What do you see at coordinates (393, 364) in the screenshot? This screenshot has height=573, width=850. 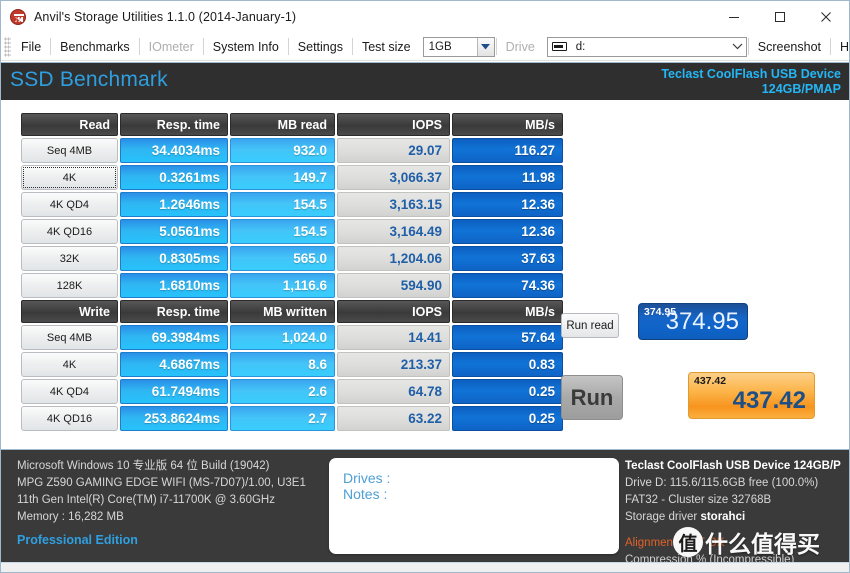 I see `write-iops-cell: 213.37` at bounding box center [393, 364].